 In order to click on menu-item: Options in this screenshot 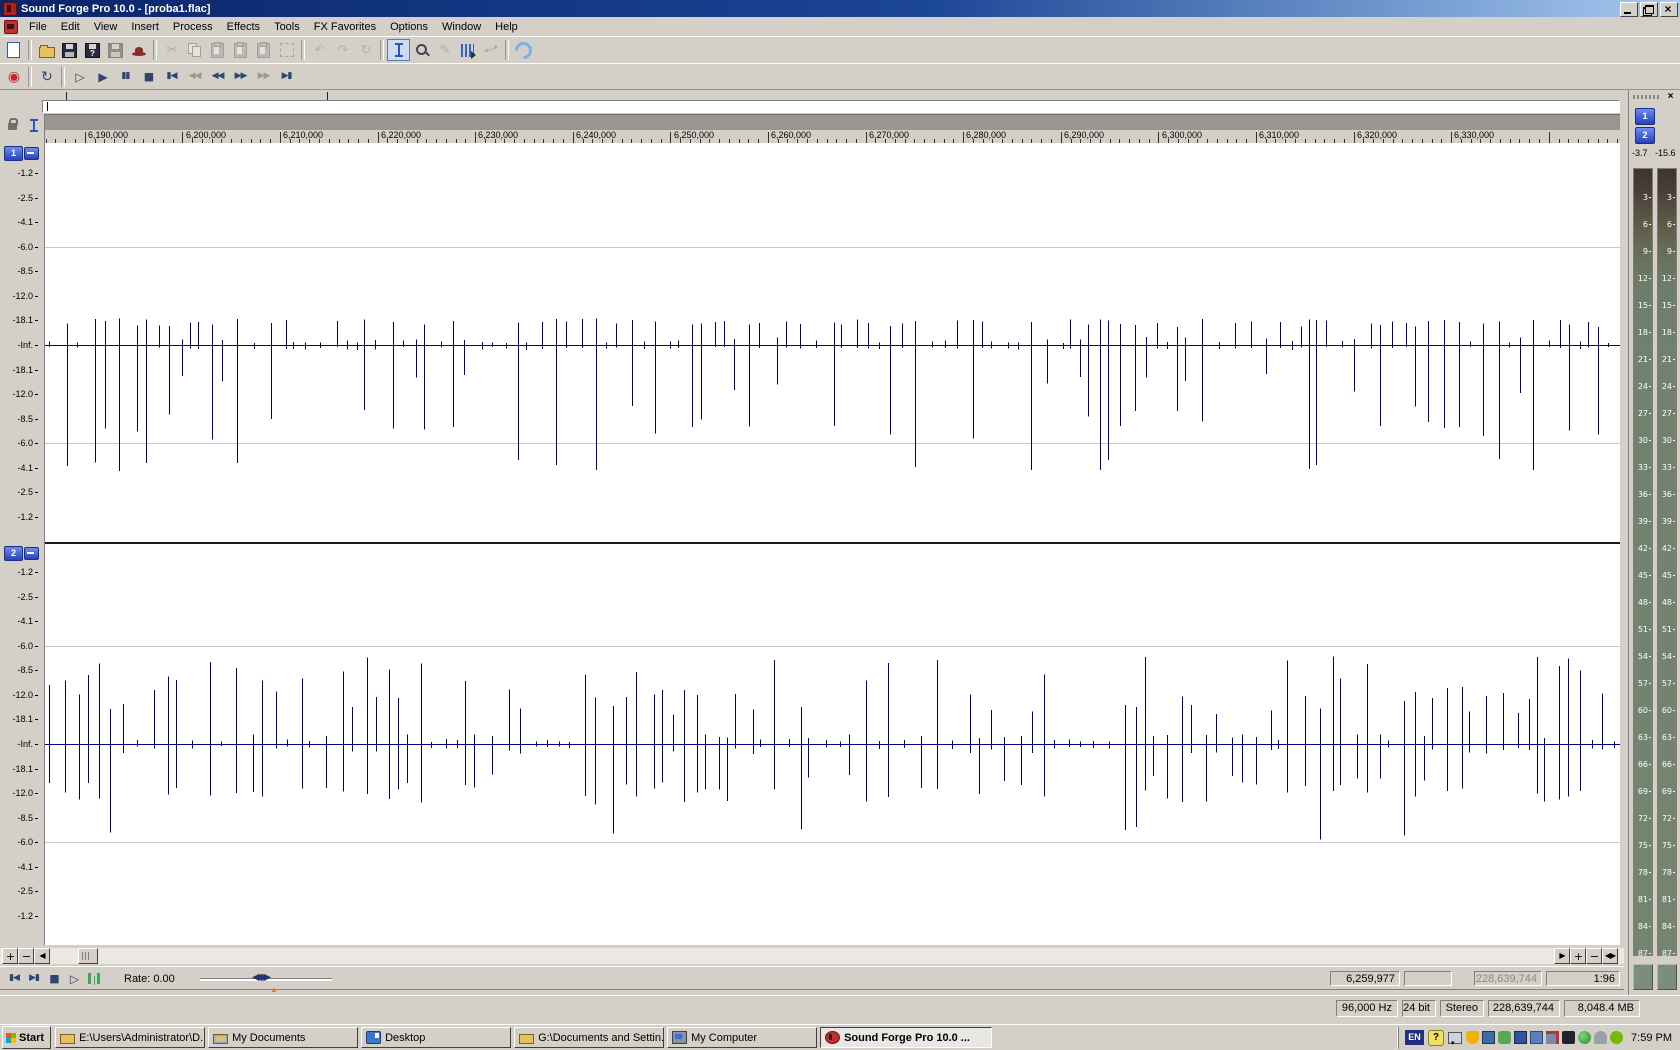, I will do `click(409, 27)`.